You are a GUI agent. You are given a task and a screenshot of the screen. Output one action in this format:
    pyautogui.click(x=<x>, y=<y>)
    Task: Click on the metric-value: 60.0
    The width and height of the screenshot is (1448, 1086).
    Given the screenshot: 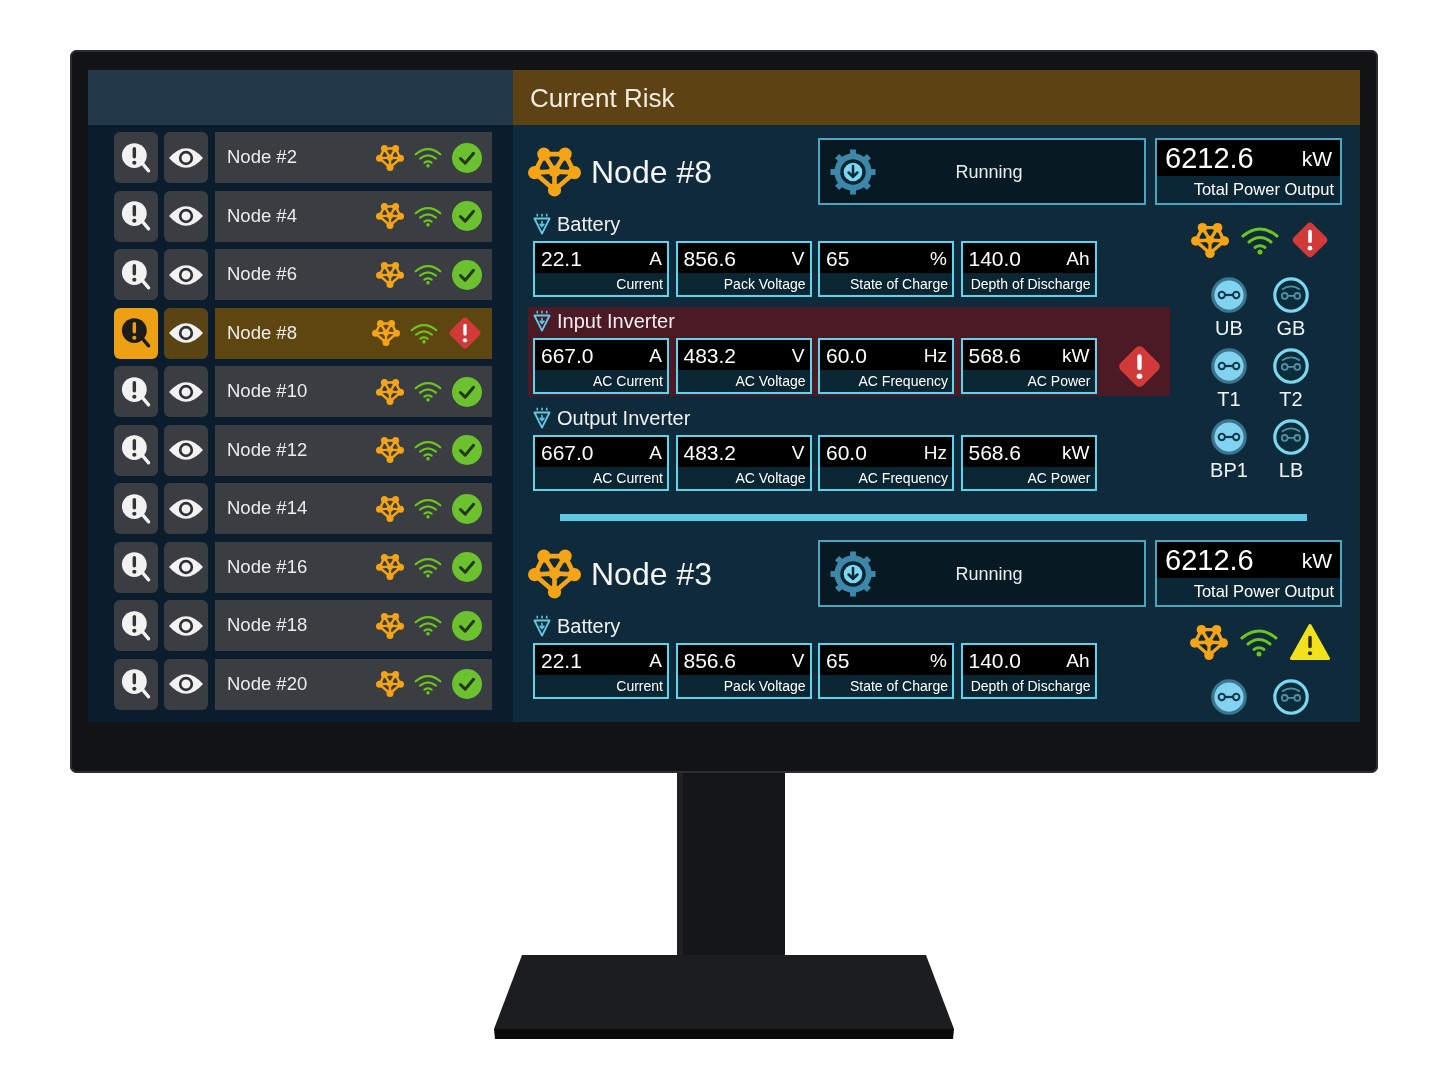 What is the action you would take?
    pyautogui.click(x=846, y=355)
    